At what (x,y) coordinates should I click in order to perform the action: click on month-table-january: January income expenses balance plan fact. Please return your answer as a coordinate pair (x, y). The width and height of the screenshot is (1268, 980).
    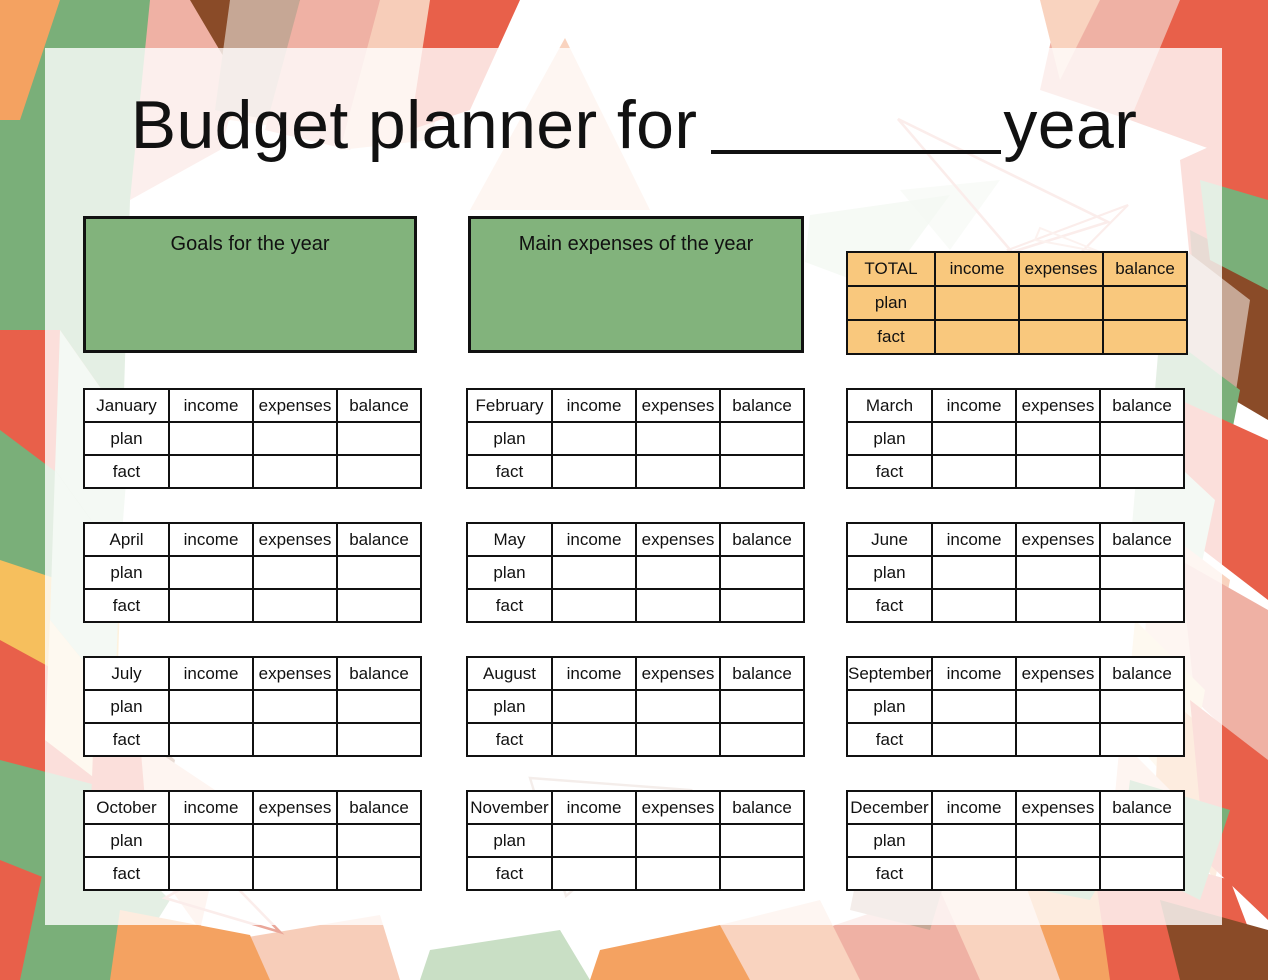
    Looking at the image, I should click on (252, 438).